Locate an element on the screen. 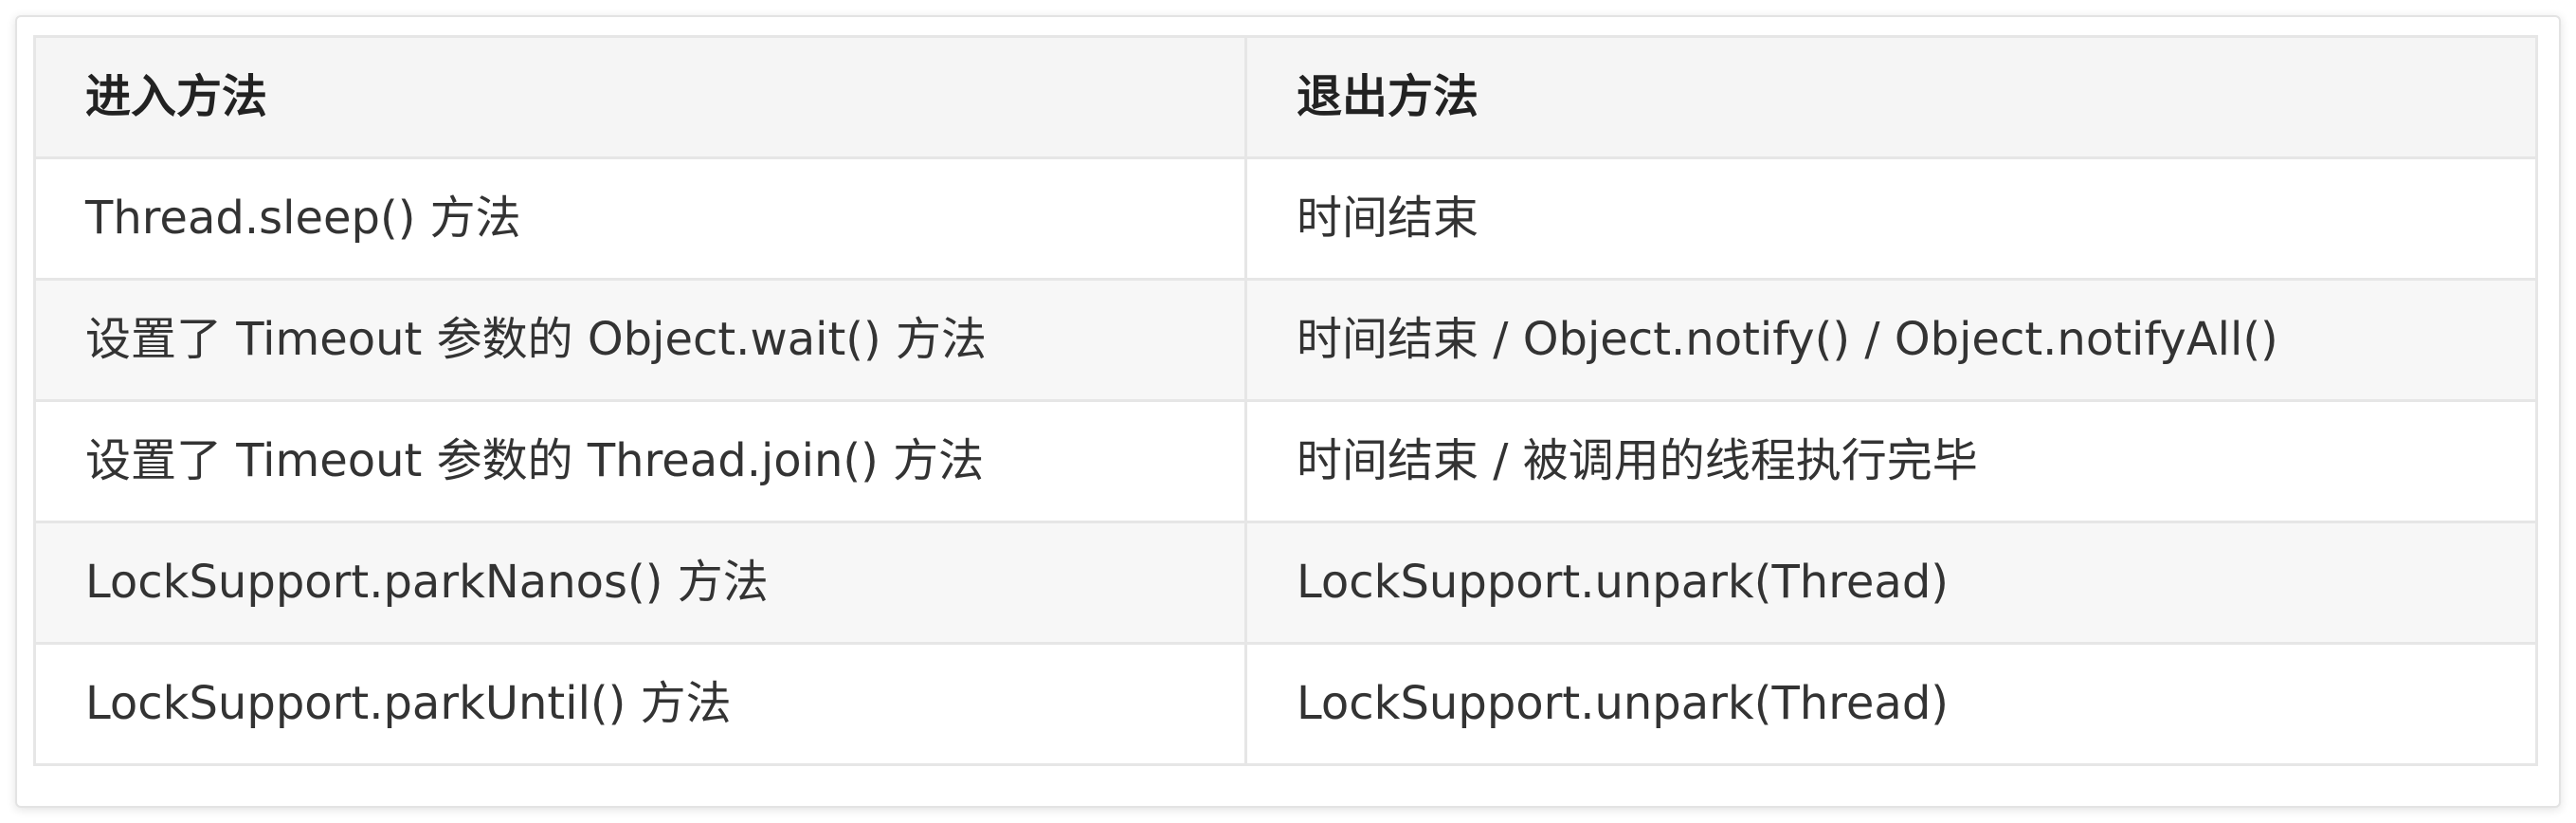 The height and width of the screenshot is (823, 2576). enter-method-cell: 设置了 Timeout 参数的 Object.wait() 方法 is located at coordinates (640, 340).